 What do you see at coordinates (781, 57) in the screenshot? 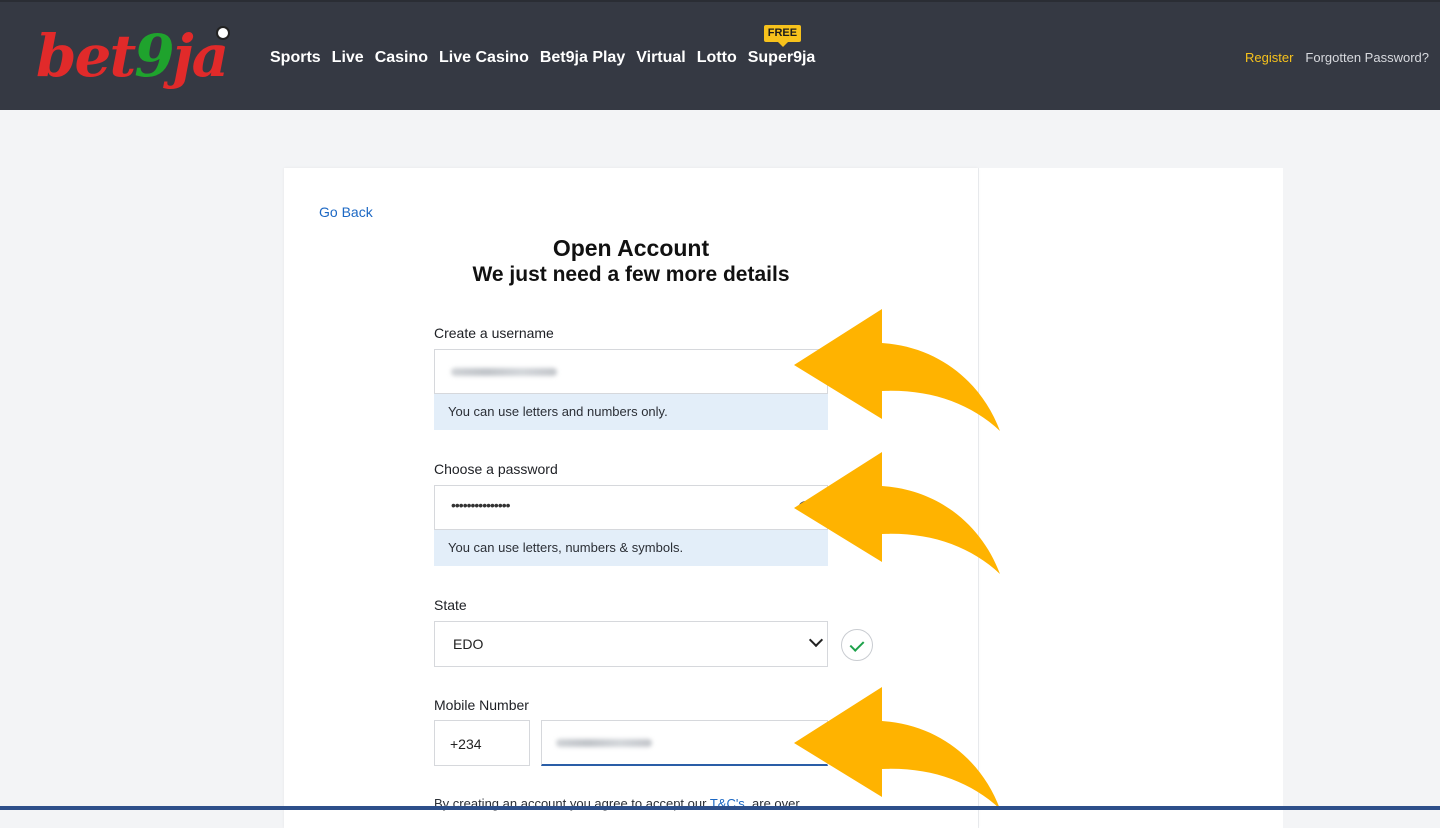
I see `nav-item-super9ja-label: Super9ja` at bounding box center [781, 57].